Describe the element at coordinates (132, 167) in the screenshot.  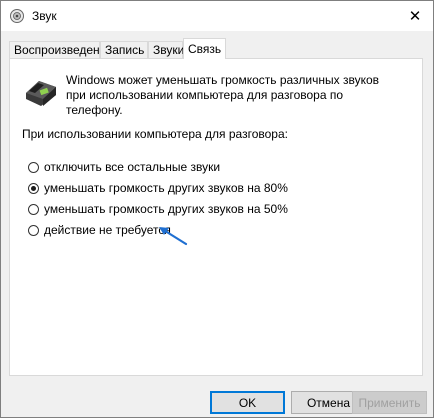
I see `option-label: отключить все остальные звуки` at that location.